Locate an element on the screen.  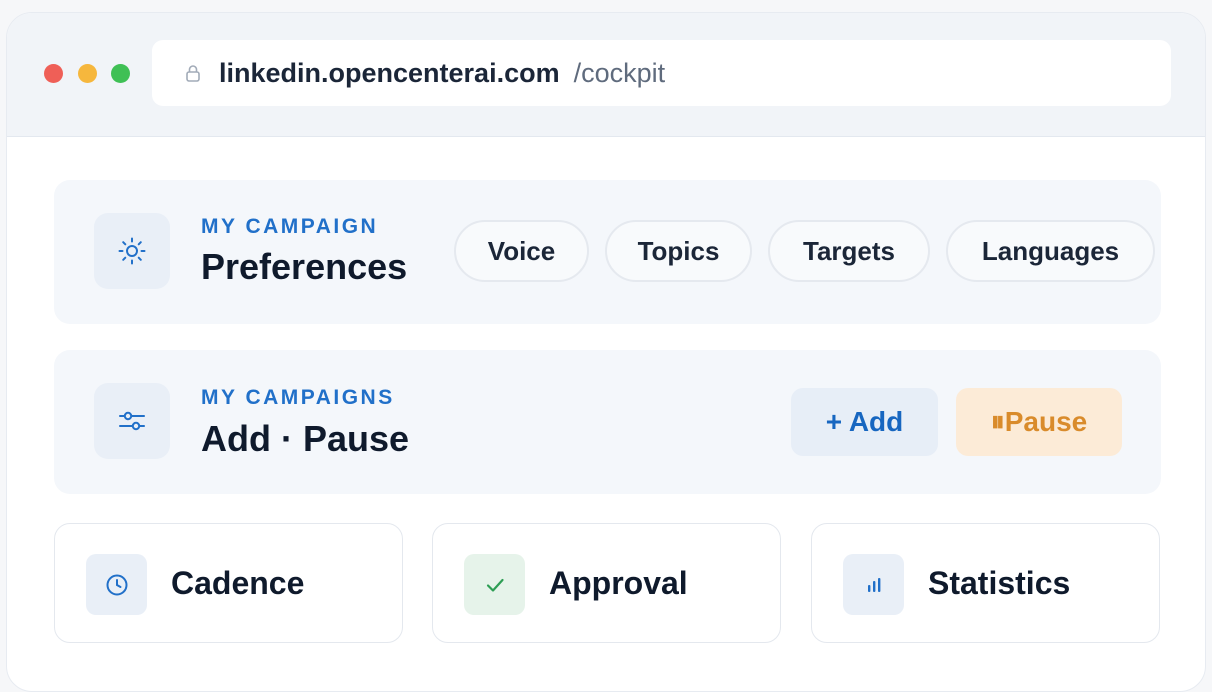
approval-label: Approval is located at coordinates (618, 583).